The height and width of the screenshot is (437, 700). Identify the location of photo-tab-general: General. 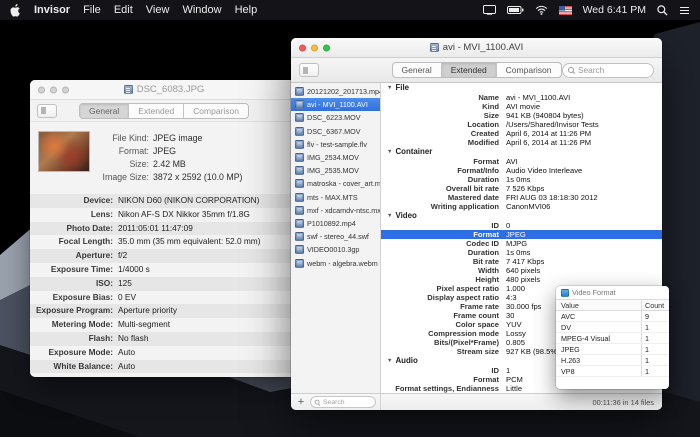
(105, 110).